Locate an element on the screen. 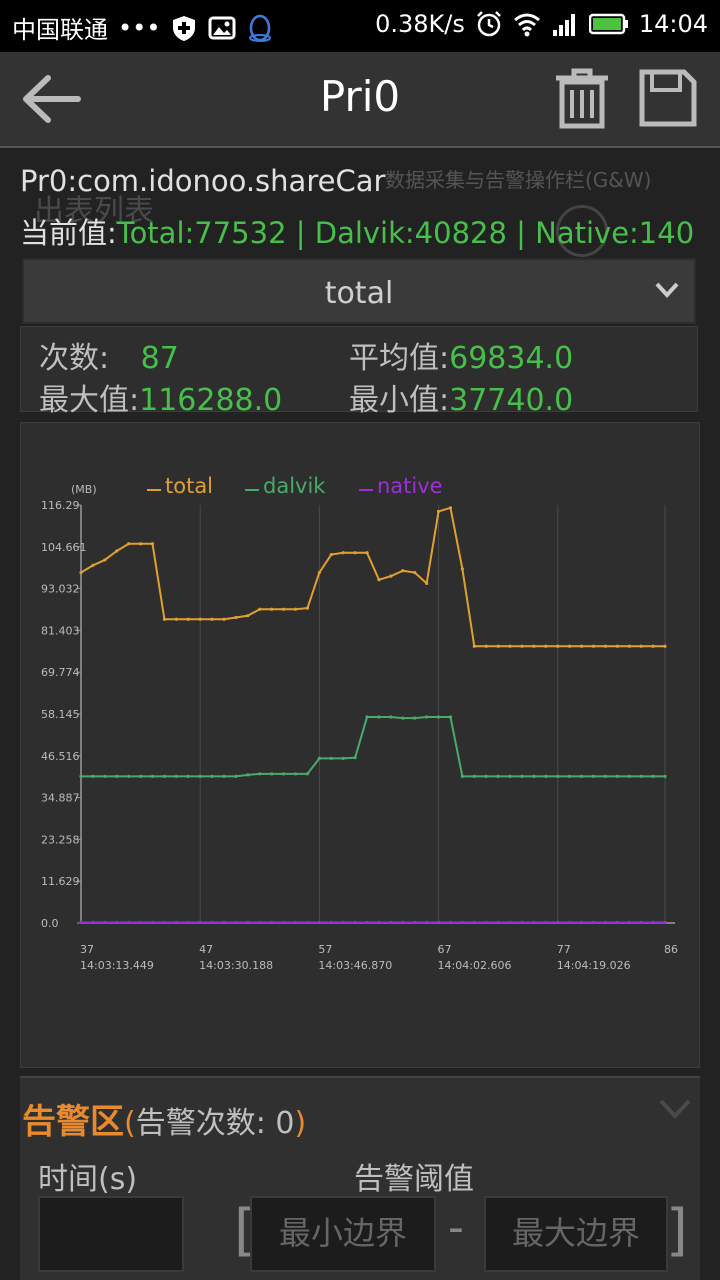 The width and height of the screenshot is (720, 1280). stat-count: 次数: 87 is located at coordinates (109, 355).